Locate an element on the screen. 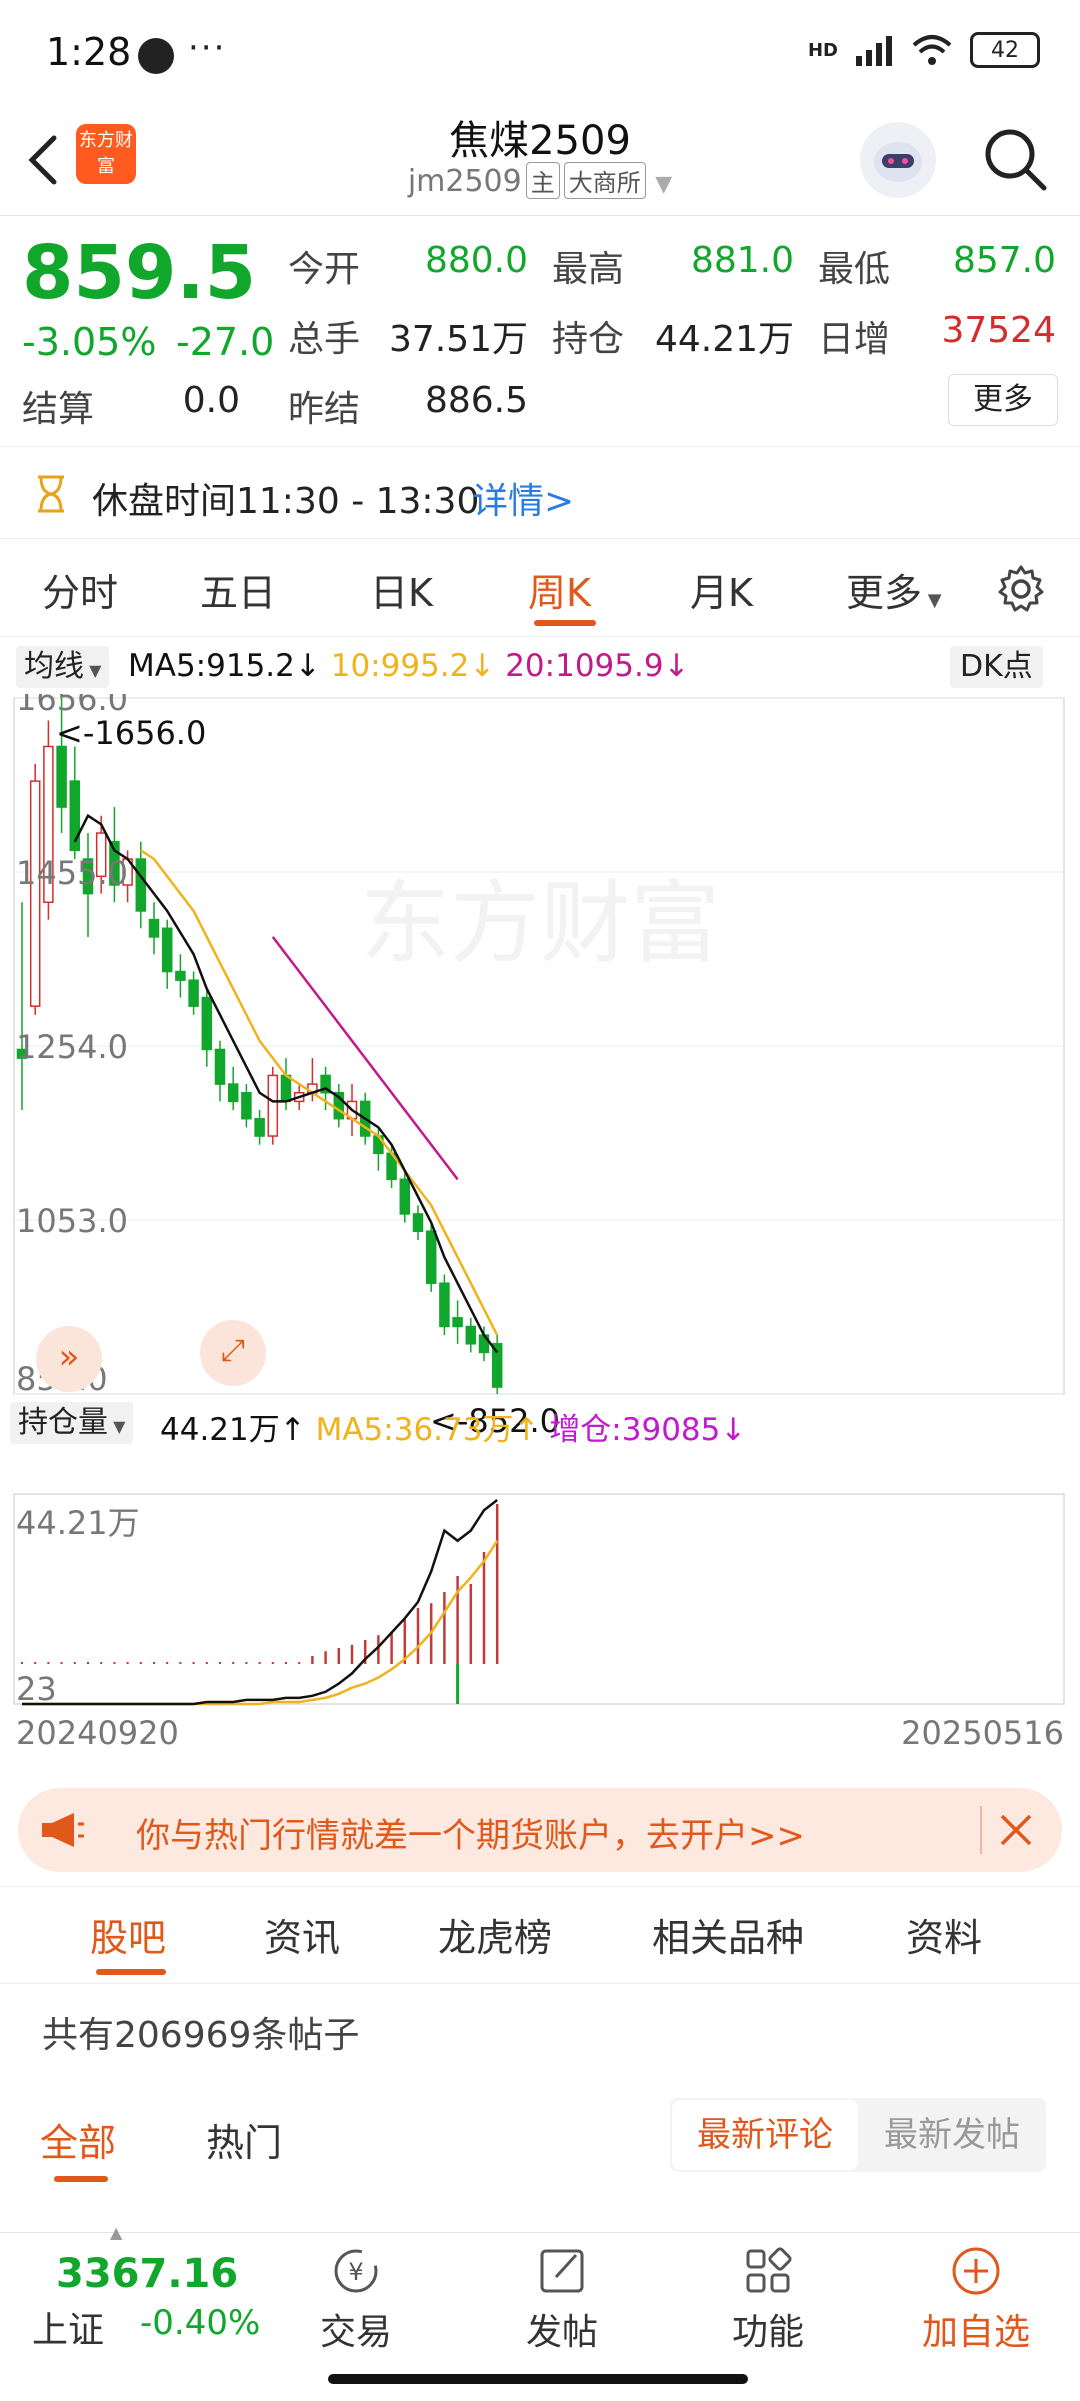 Image resolution: width=1080 pixels, height=2401 pixels. oi-selector: 持仓量 ▼ is located at coordinates (72, 1423).